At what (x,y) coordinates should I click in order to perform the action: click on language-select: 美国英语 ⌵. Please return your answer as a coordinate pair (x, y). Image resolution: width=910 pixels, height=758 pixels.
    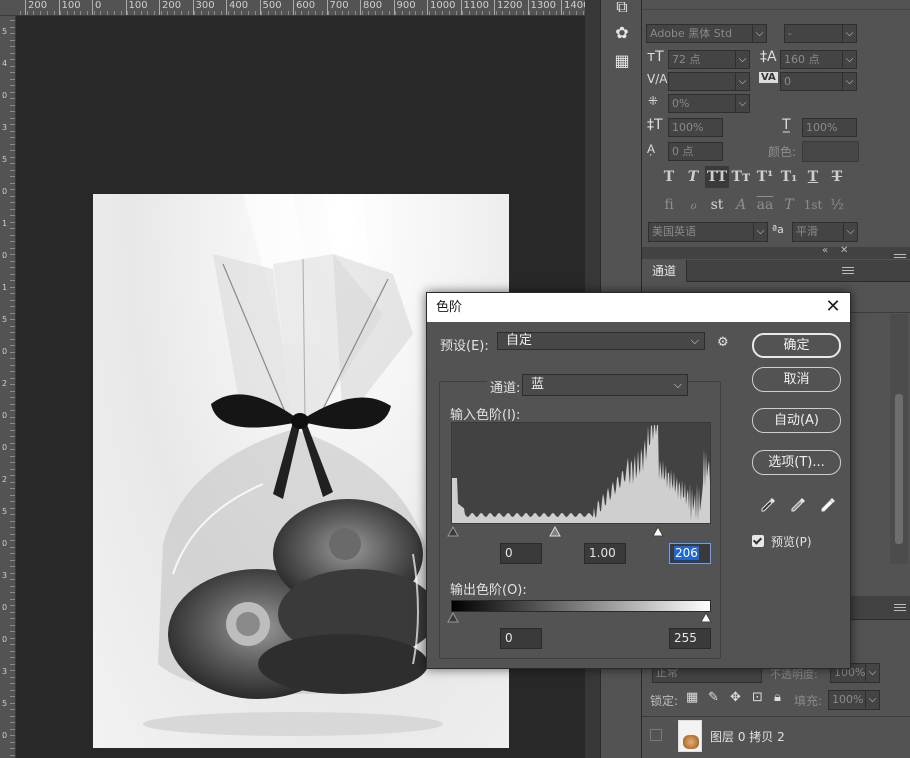
    Looking at the image, I should click on (708, 232).